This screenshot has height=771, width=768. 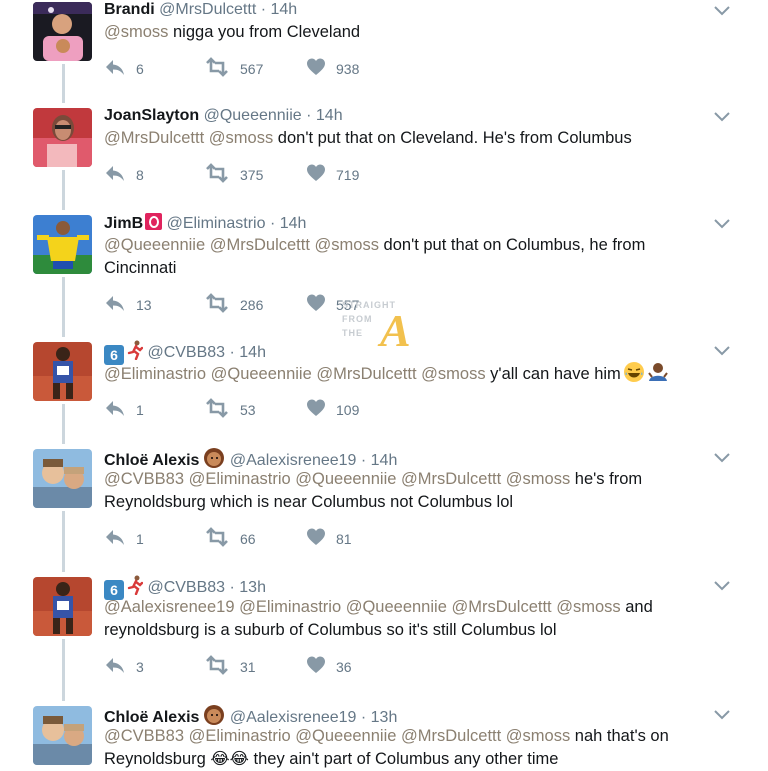 What do you see at coordinates (253, 115) in the screenshot?
I see `user-handle: @Queeenniie` at bounding box center [253, 115].